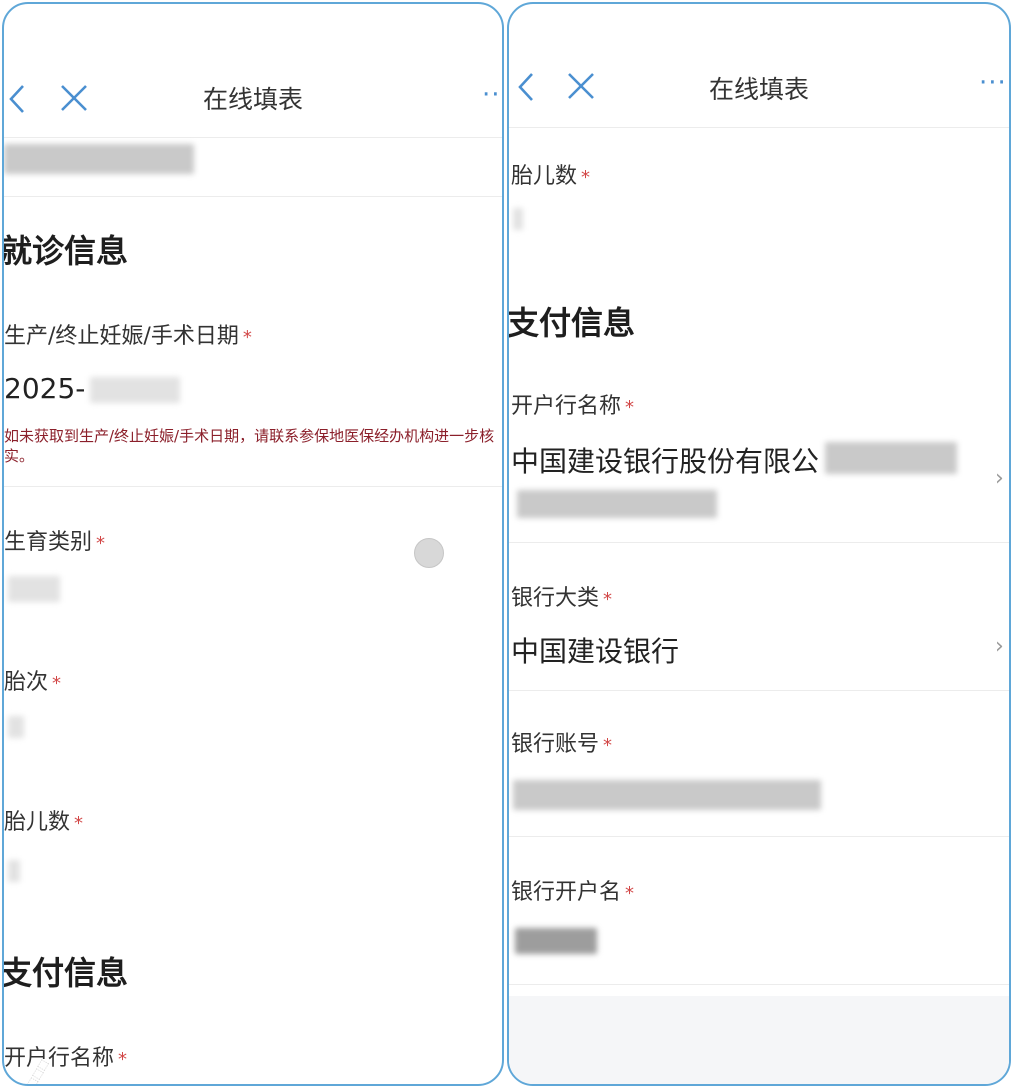 The width and height of the screenshot is (1013, 1089). What do you see at coordinates (16, 727) in the screenshot?
I see `masked-order-value` at bounding box center [16, 727].